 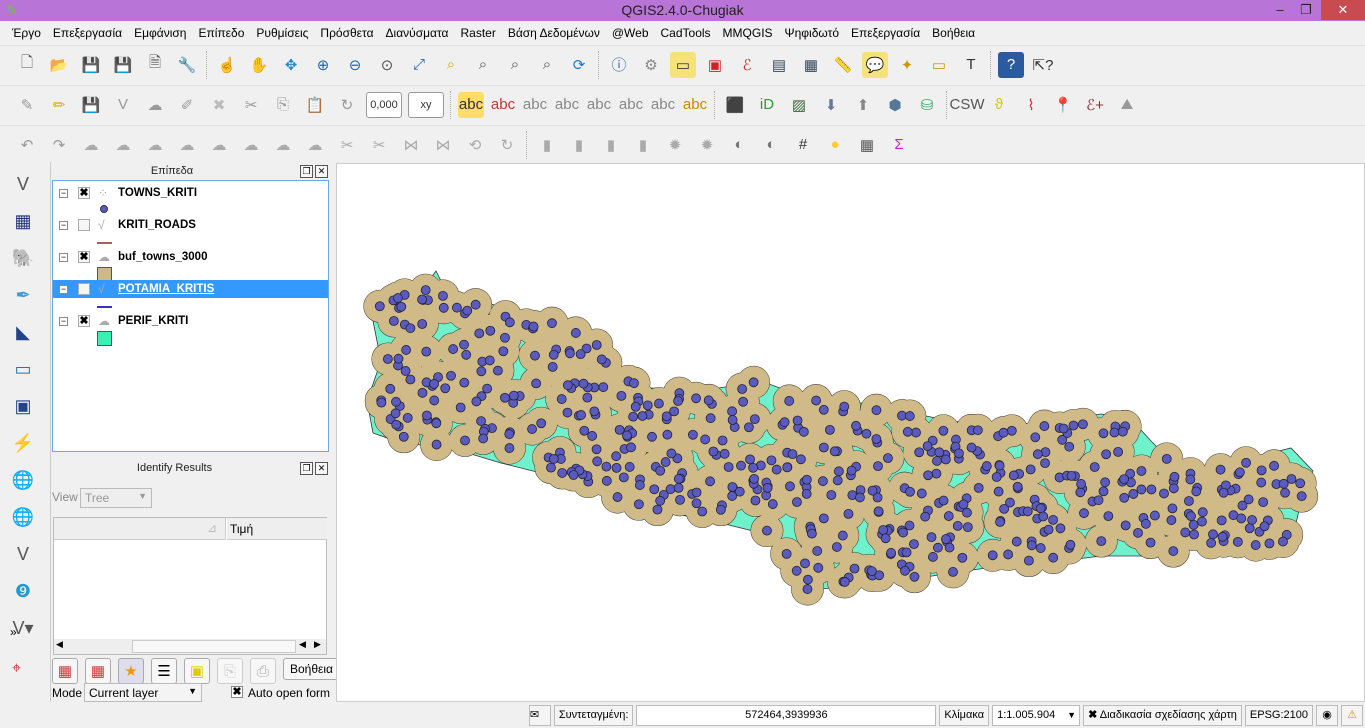 What do you see at coordinates (999, 105) in the screenshot?
I see `georef-icon: ϑ` at bounding box center [999, 105].